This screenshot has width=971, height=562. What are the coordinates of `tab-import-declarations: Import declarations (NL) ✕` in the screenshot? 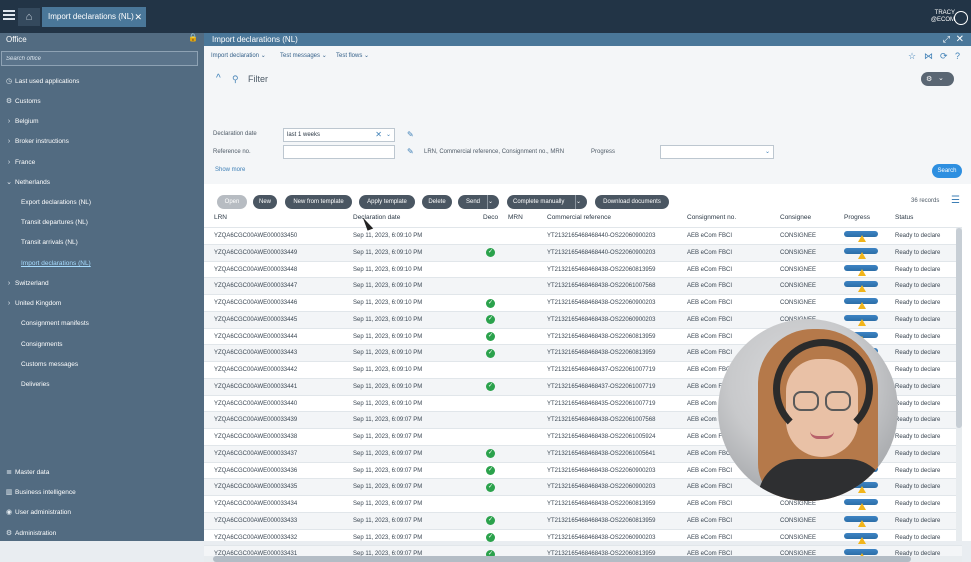 It's located at (94, 17).